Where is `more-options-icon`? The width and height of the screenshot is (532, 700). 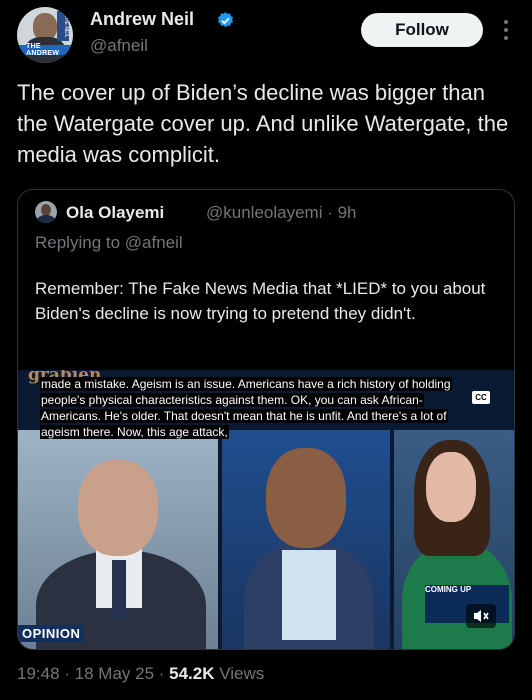 more-options-icon is located at coordinates (506, 31).